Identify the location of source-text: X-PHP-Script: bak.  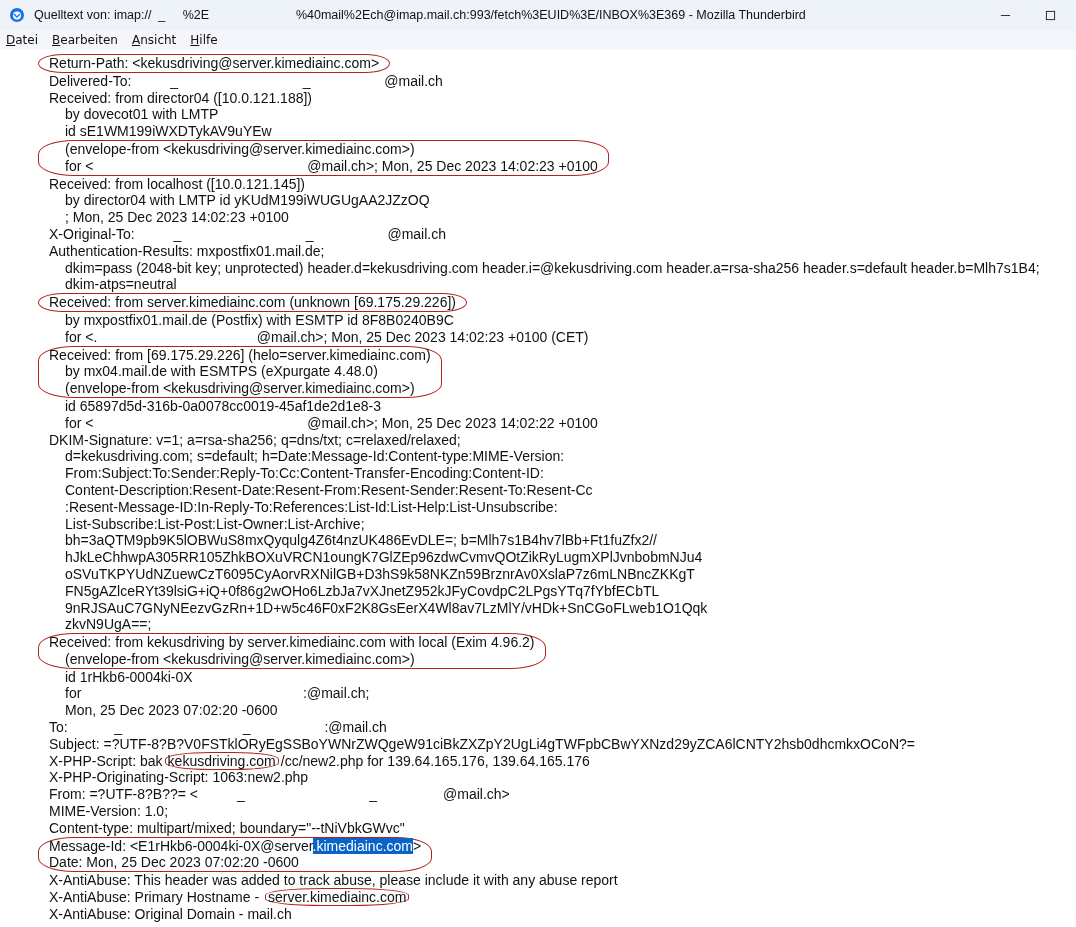
(106, 760).